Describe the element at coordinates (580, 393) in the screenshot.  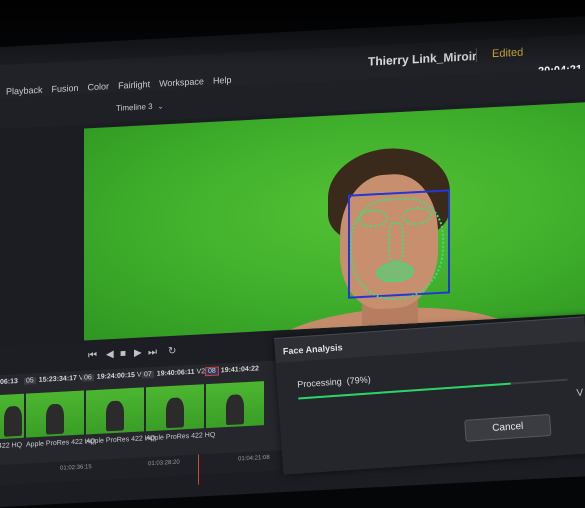
I see `side-panel-label: V` at that location.